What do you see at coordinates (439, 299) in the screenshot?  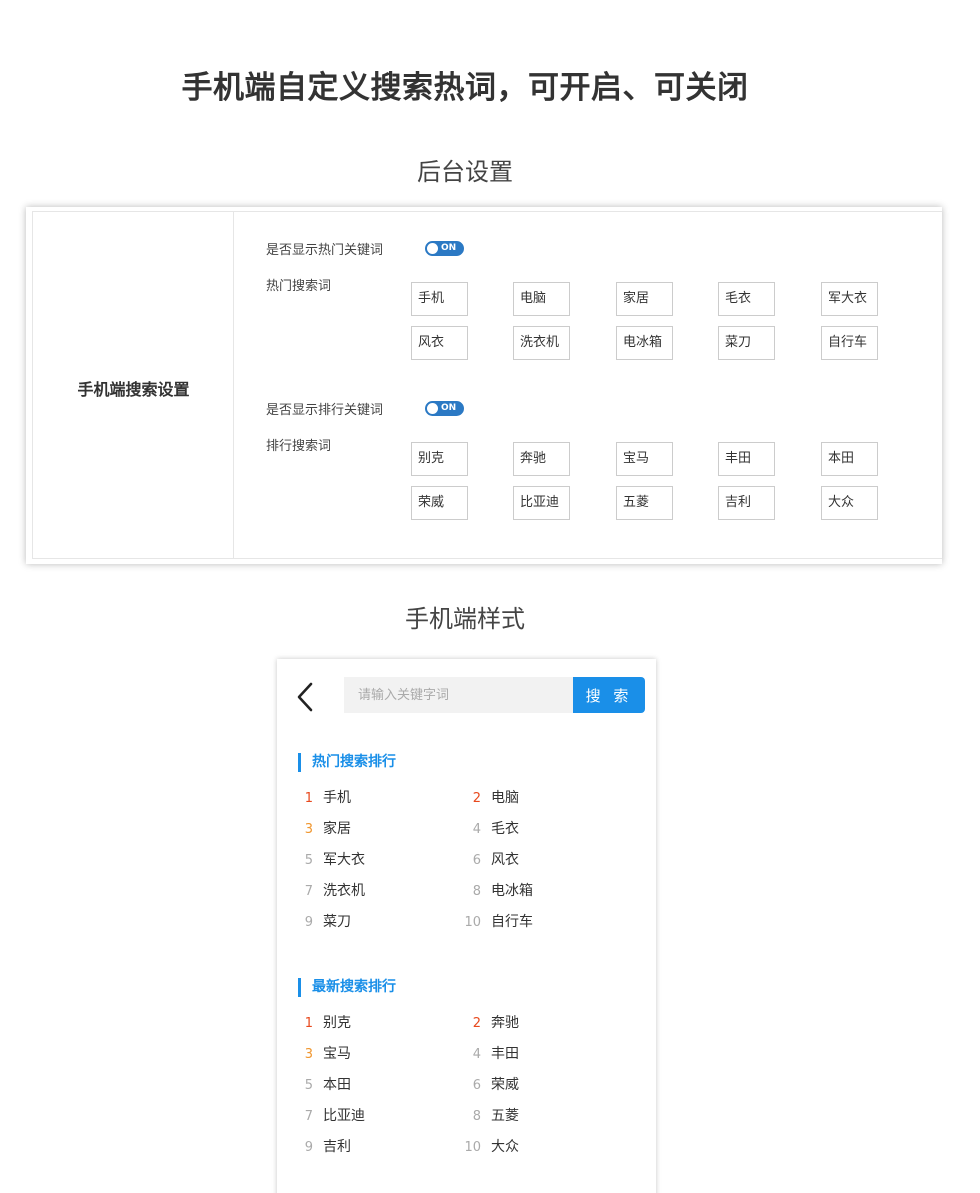 I see `keyword-tag: 手机` at bounding box center [439, 299].